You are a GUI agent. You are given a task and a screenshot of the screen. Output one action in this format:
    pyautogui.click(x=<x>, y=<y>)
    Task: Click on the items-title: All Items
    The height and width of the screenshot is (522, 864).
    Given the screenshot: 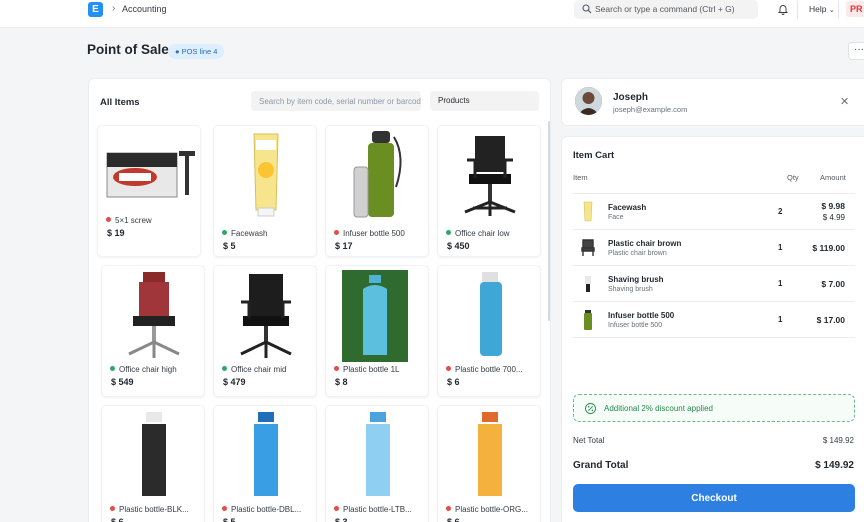 What is the action you would take?
    pyautogui.click(x=120, y=102)
    